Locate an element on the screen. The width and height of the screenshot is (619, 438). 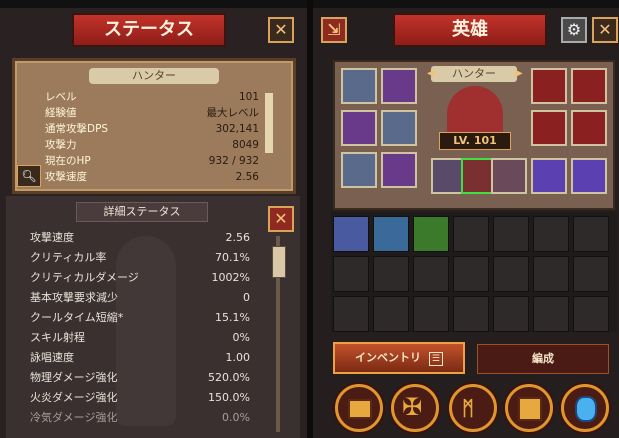
exit-icon: ⇲ is located at coordinates (334, 30).